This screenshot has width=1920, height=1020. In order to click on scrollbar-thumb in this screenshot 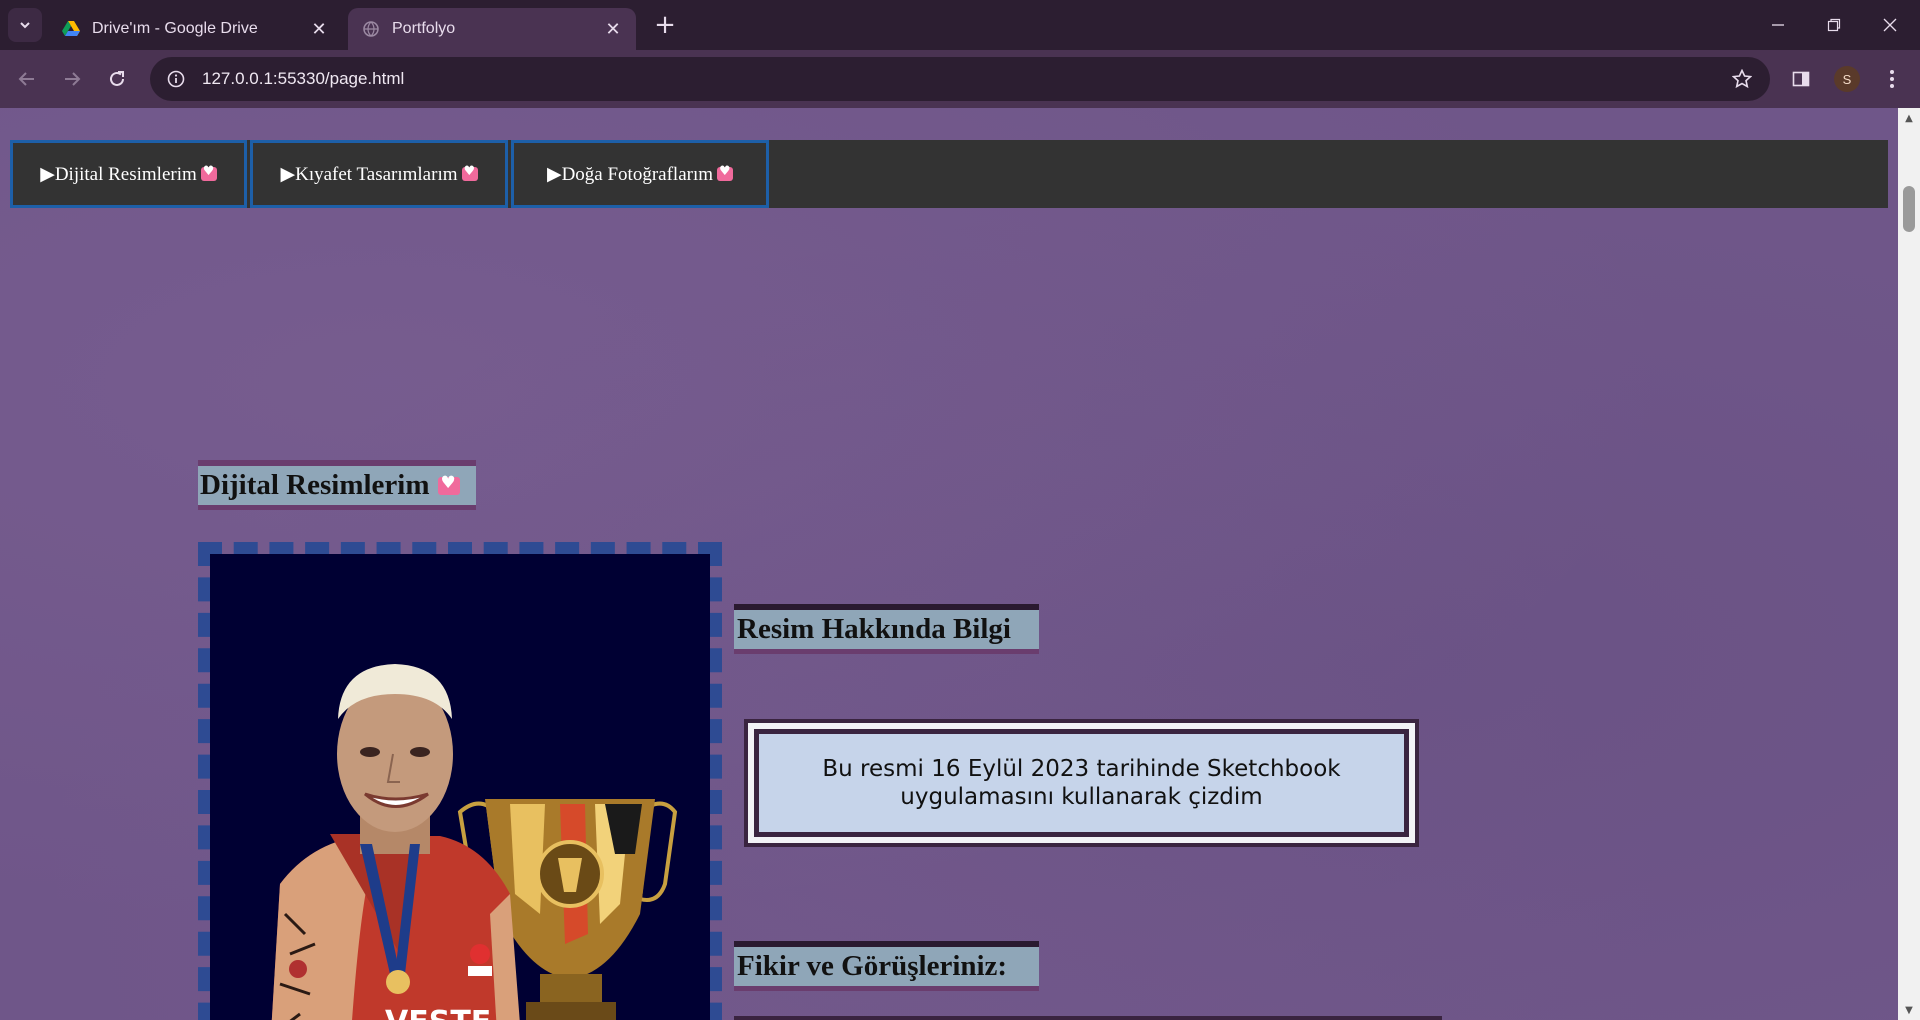, I will do `click(1909, 209)`.